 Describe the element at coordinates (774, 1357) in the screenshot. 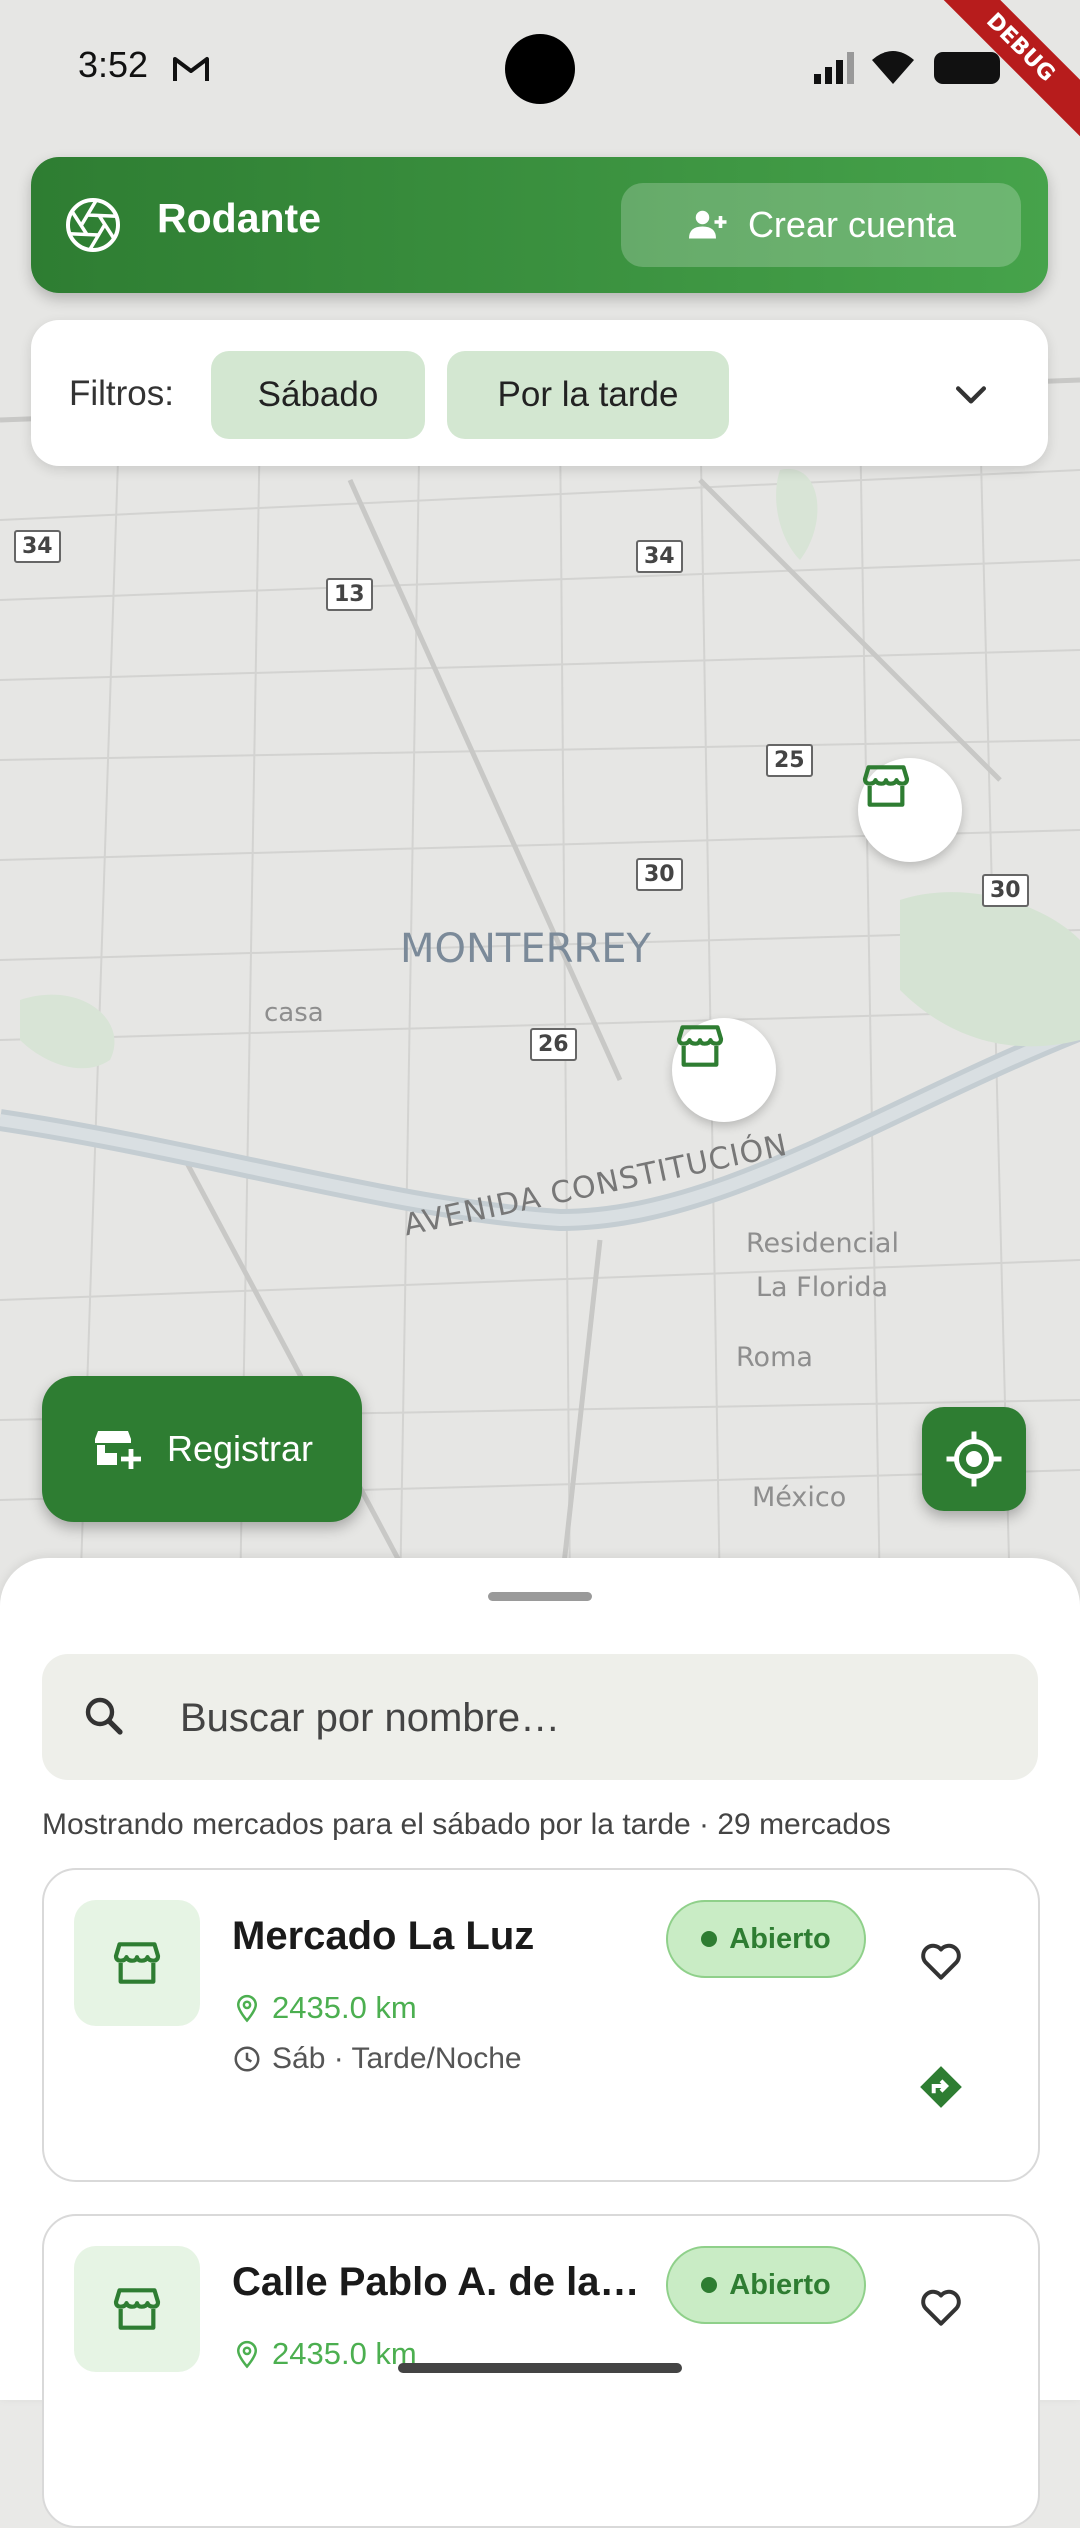

I see `map-area-label: Roma` at that location.